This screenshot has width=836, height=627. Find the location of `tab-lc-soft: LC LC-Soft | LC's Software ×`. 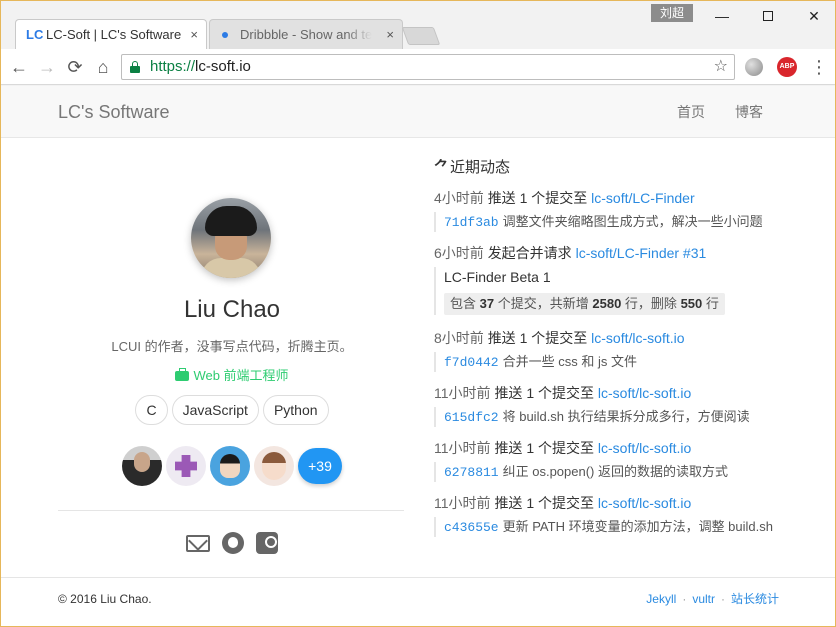

tab-lc-soft: LC LC-Soft | LC's Software × is located at coordinates (111, 34).